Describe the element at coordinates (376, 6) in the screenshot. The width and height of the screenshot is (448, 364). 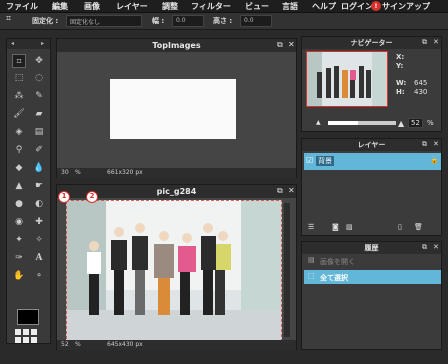
I see `notification-badge: !` at that location.